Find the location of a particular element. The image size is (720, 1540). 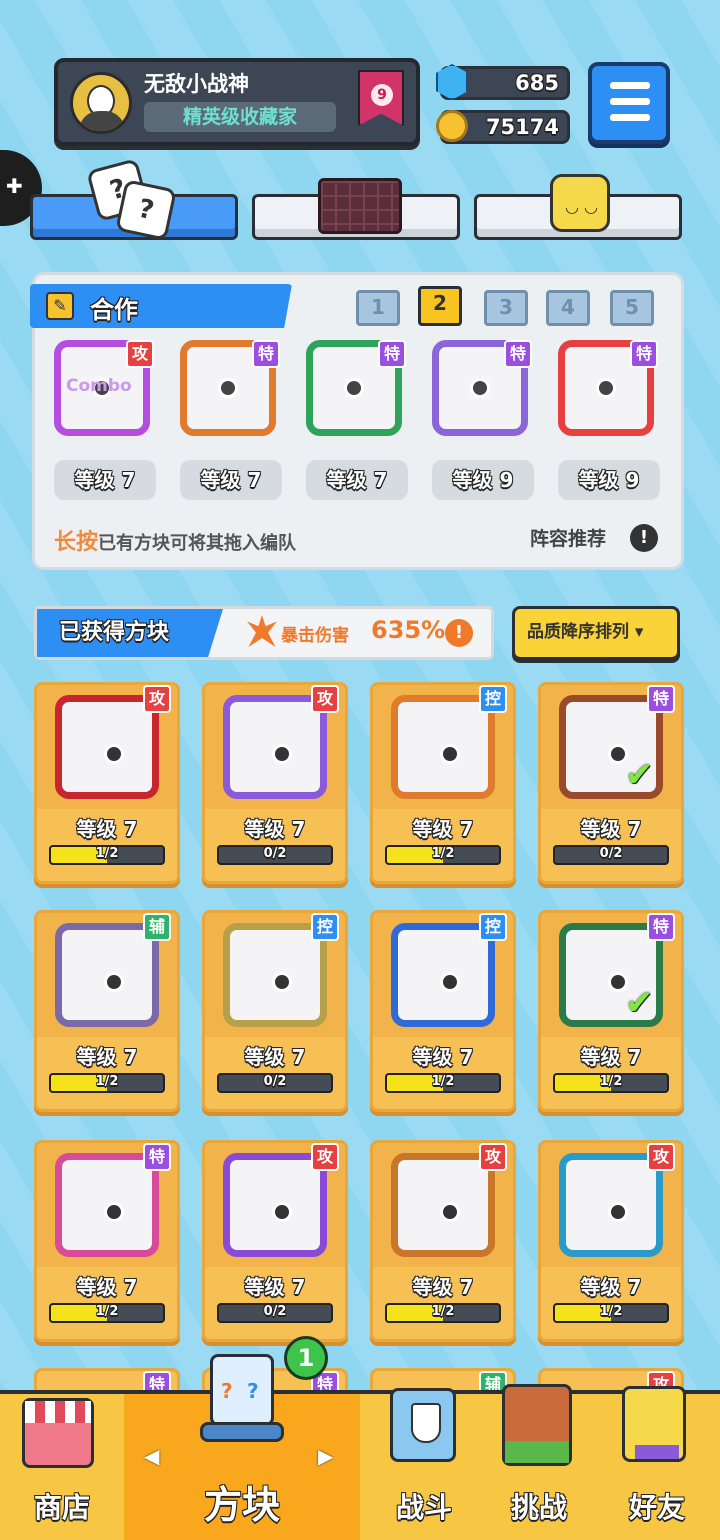

edit-icon: ✎ is located at coordinates (60, 306).